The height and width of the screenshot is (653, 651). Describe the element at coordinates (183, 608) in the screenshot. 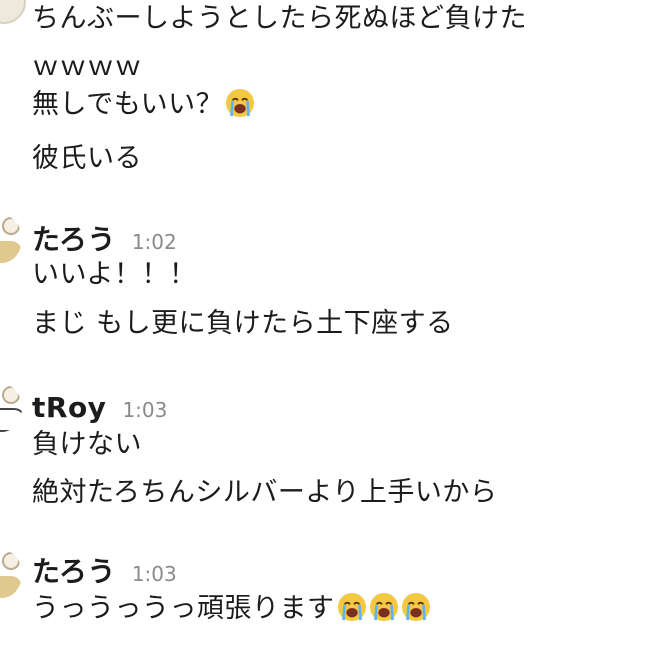

I see `message-text: うっうっうっ頑張ります` at that location.